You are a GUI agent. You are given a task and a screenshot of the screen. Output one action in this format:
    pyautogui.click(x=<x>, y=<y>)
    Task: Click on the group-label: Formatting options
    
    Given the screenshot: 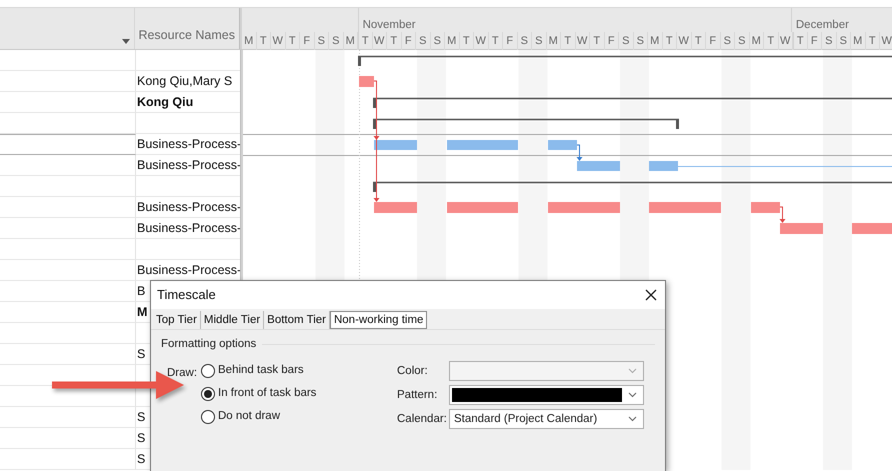 What is the action you would take?
    pyautogui.click(x=208, y=344)
    